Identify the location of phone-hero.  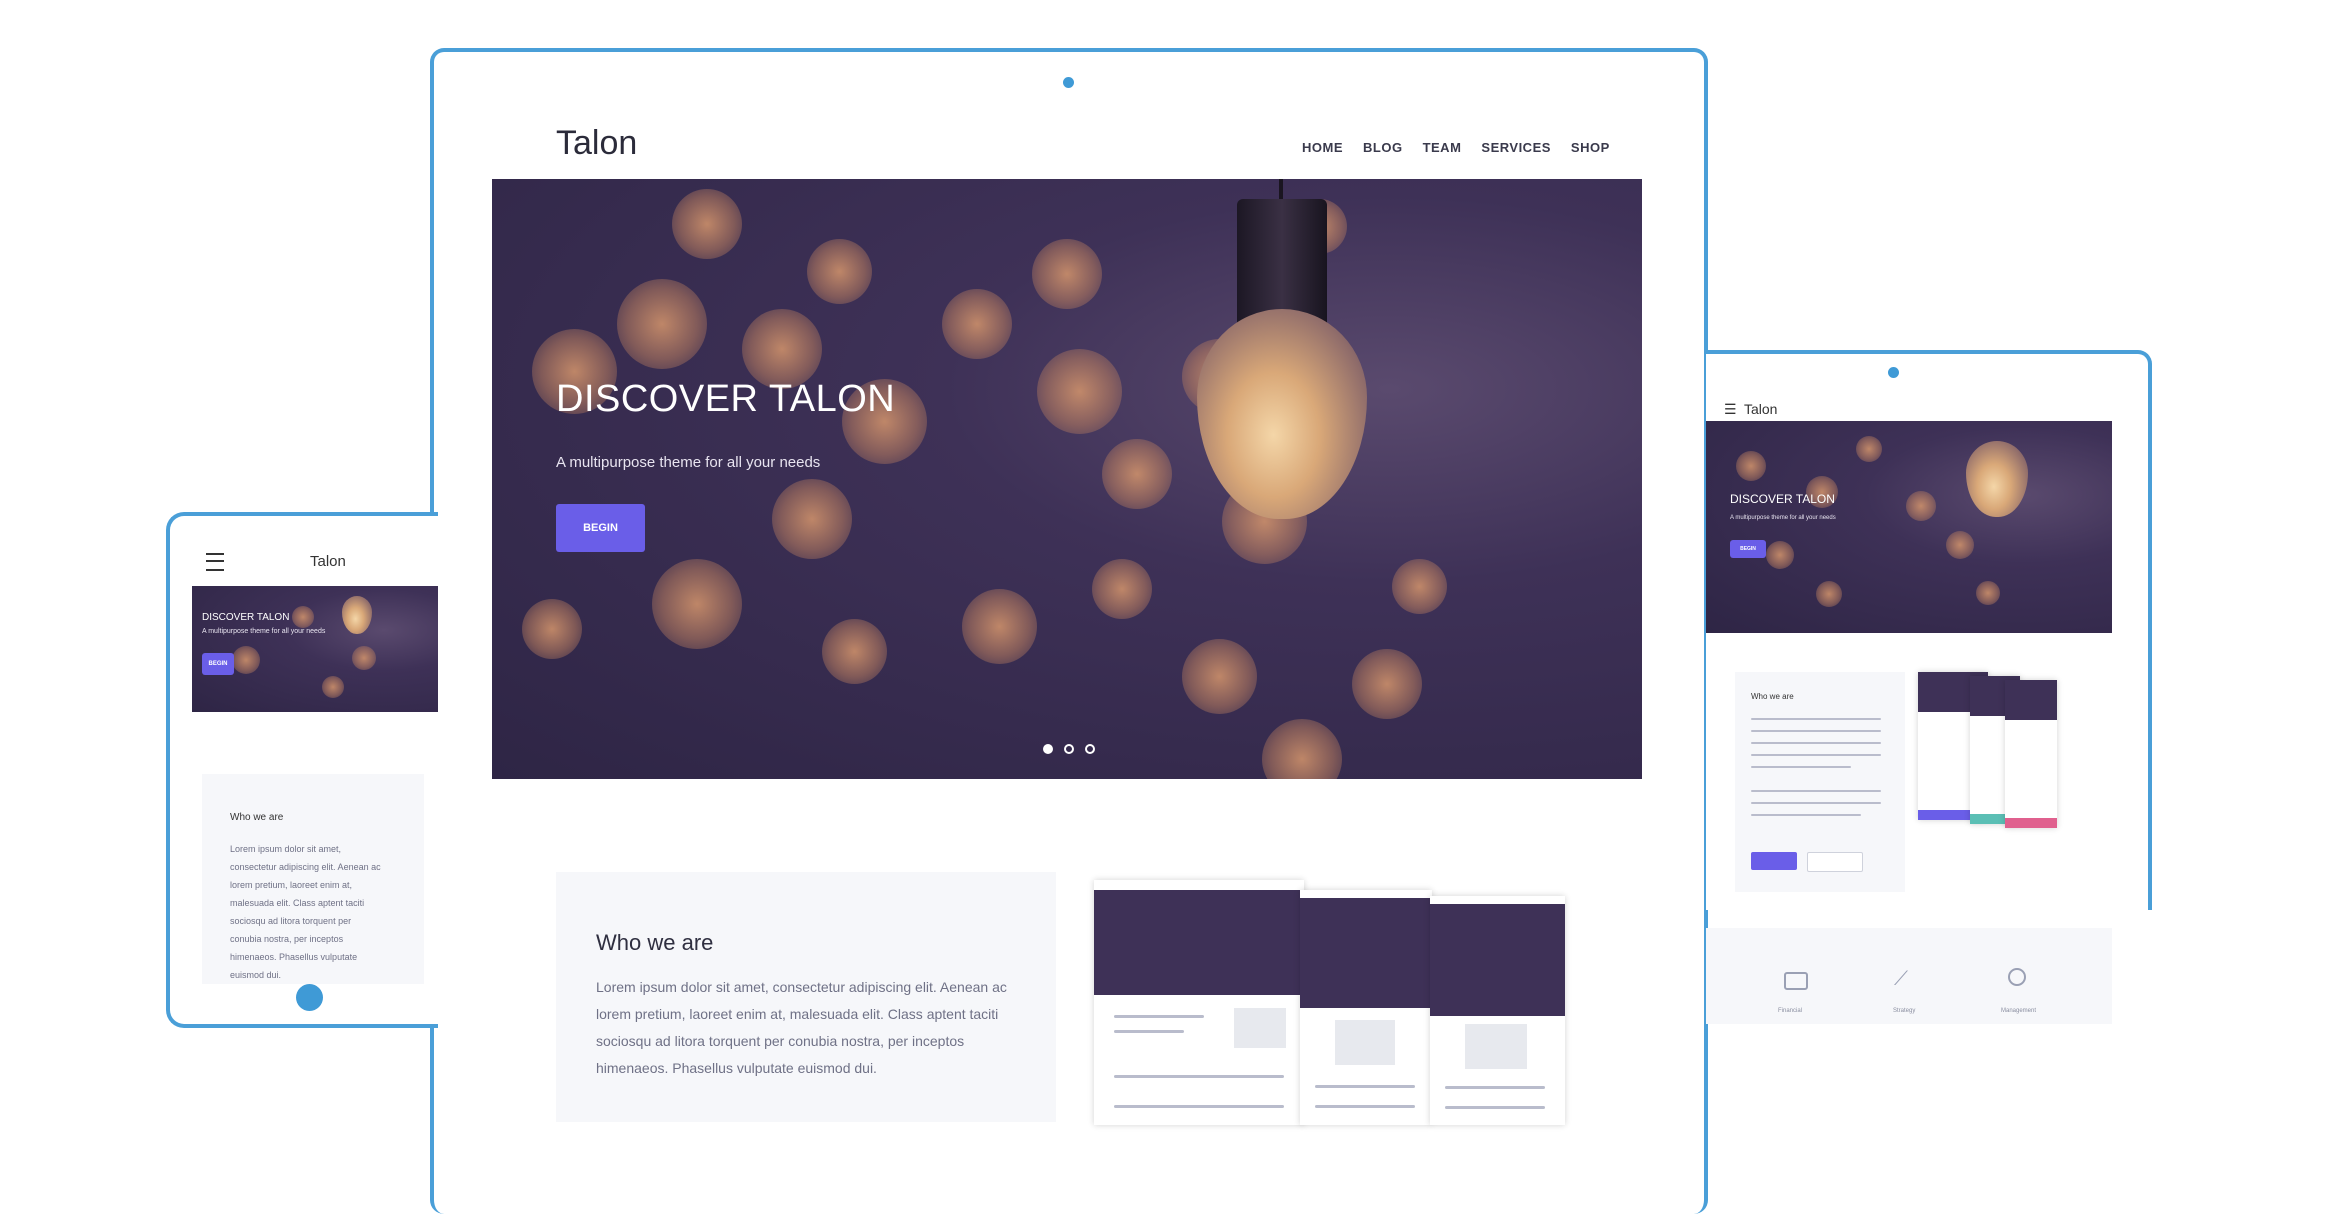
(315, 649).